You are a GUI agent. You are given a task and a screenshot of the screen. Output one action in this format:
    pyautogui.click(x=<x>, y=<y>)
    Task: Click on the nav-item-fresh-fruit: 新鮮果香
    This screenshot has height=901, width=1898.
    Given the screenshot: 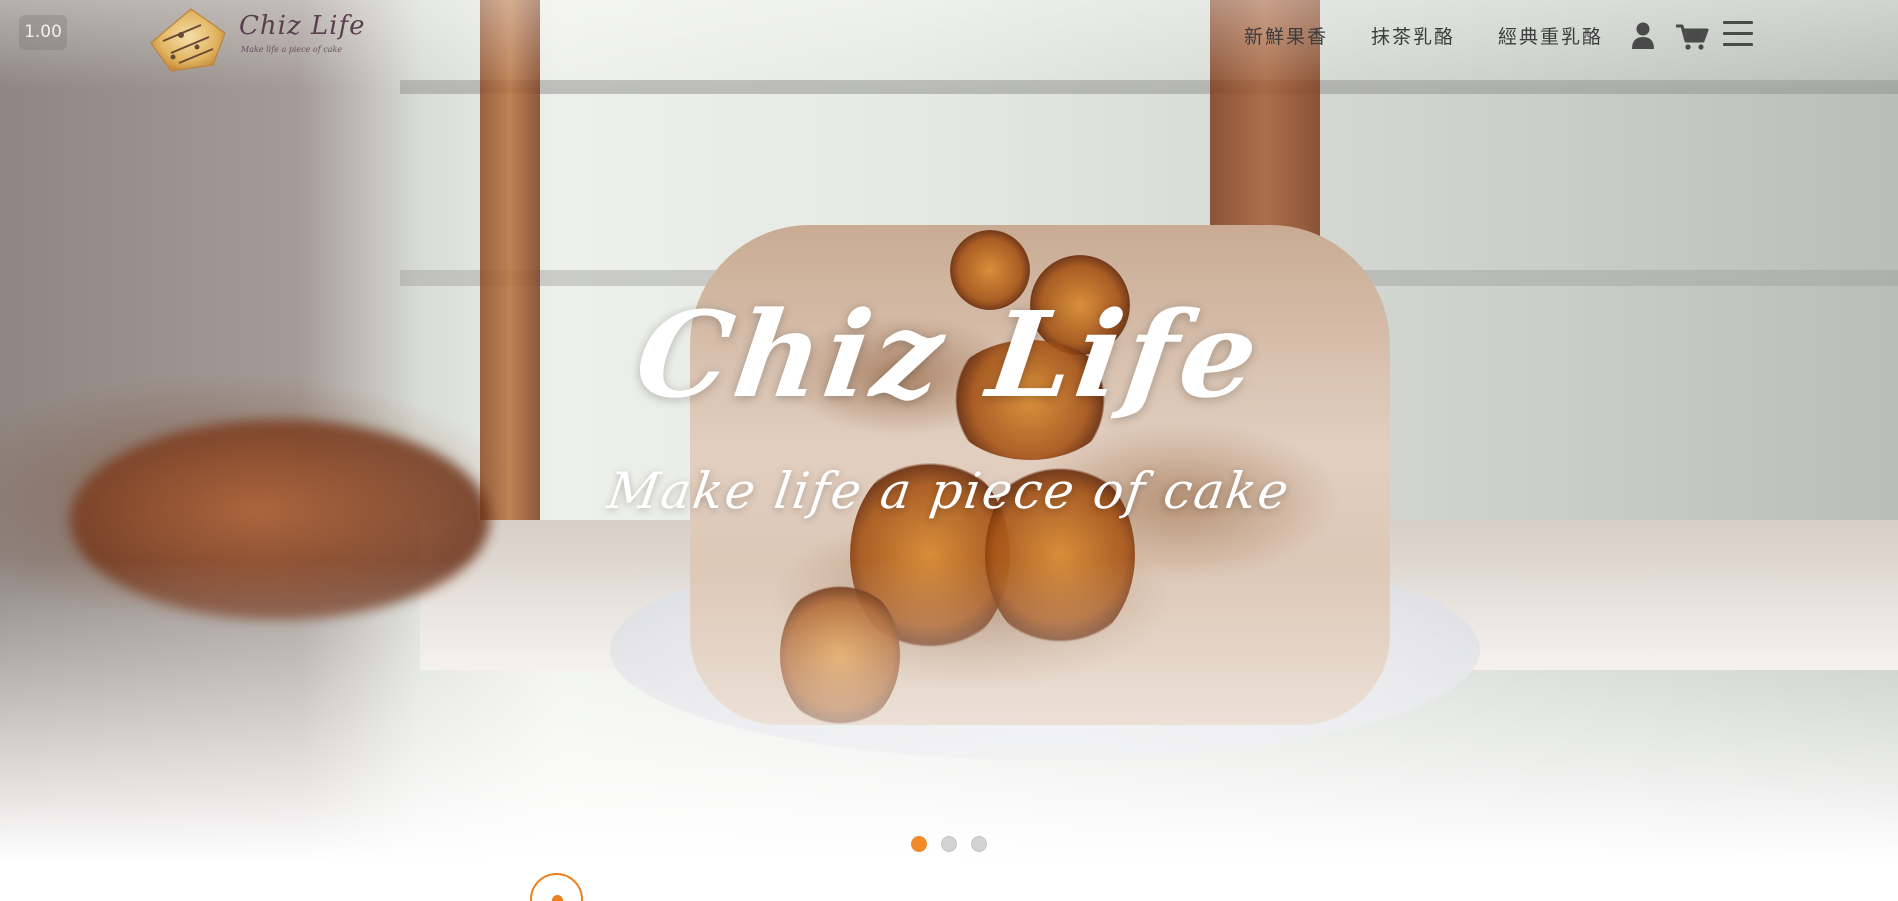 What is the action you would take?
    pyautogui.click(x=1286, y=37)
    